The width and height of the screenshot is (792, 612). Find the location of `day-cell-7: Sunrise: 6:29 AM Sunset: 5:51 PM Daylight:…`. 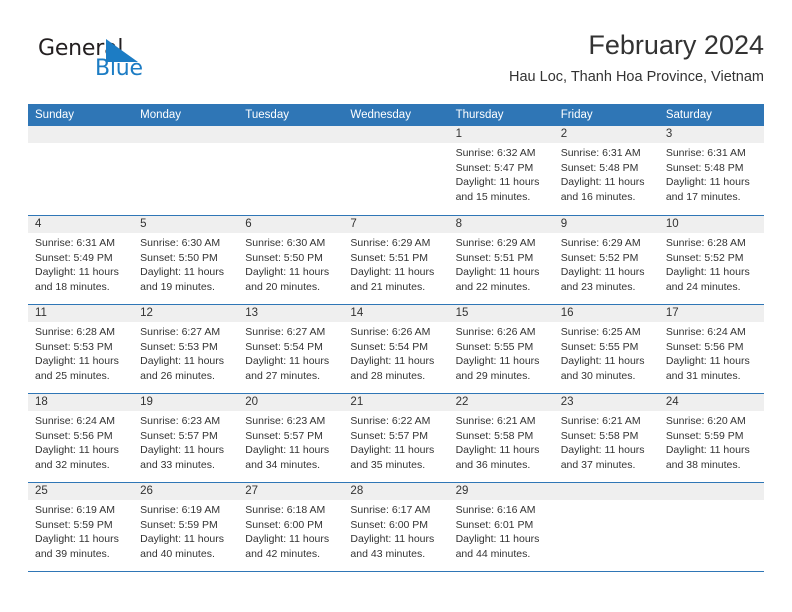

day-cell-7: Sunrise: 6:29 AM Sunset: 5:51 PM Daylight:… is located at coordinates (395, 268).